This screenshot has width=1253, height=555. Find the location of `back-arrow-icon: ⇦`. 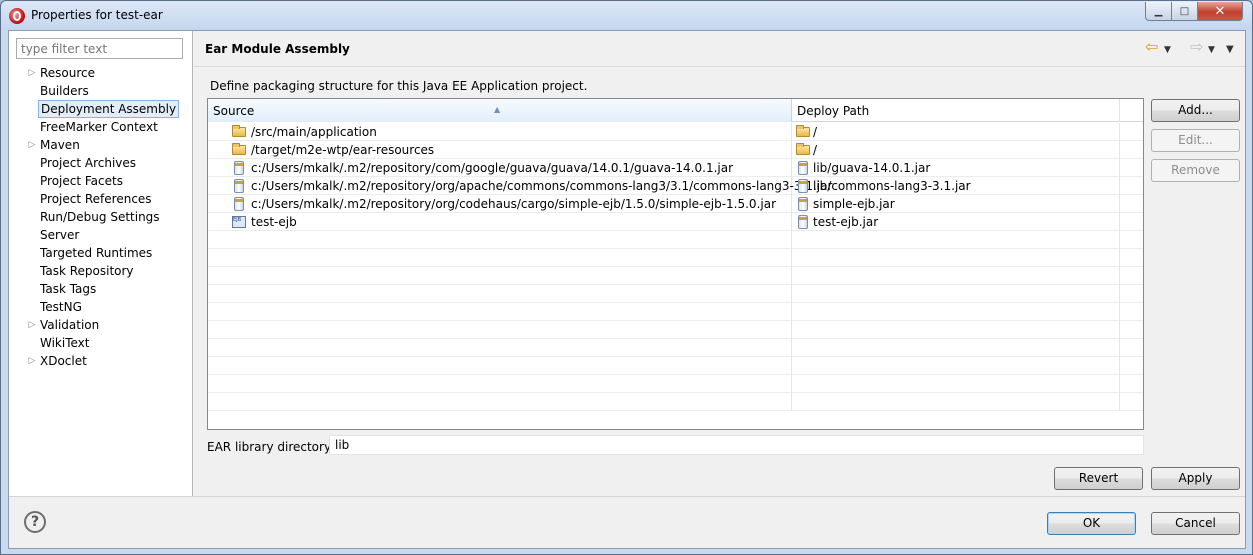

back-arrow-icon: ⇦ is located at coordinates (1151, 47).